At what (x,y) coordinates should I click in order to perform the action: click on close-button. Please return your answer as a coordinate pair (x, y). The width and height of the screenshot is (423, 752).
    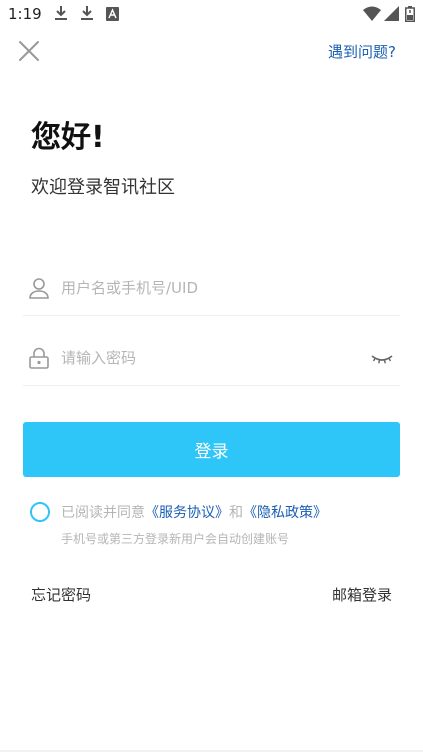
    Looking at the image, I should click on (29, 51).